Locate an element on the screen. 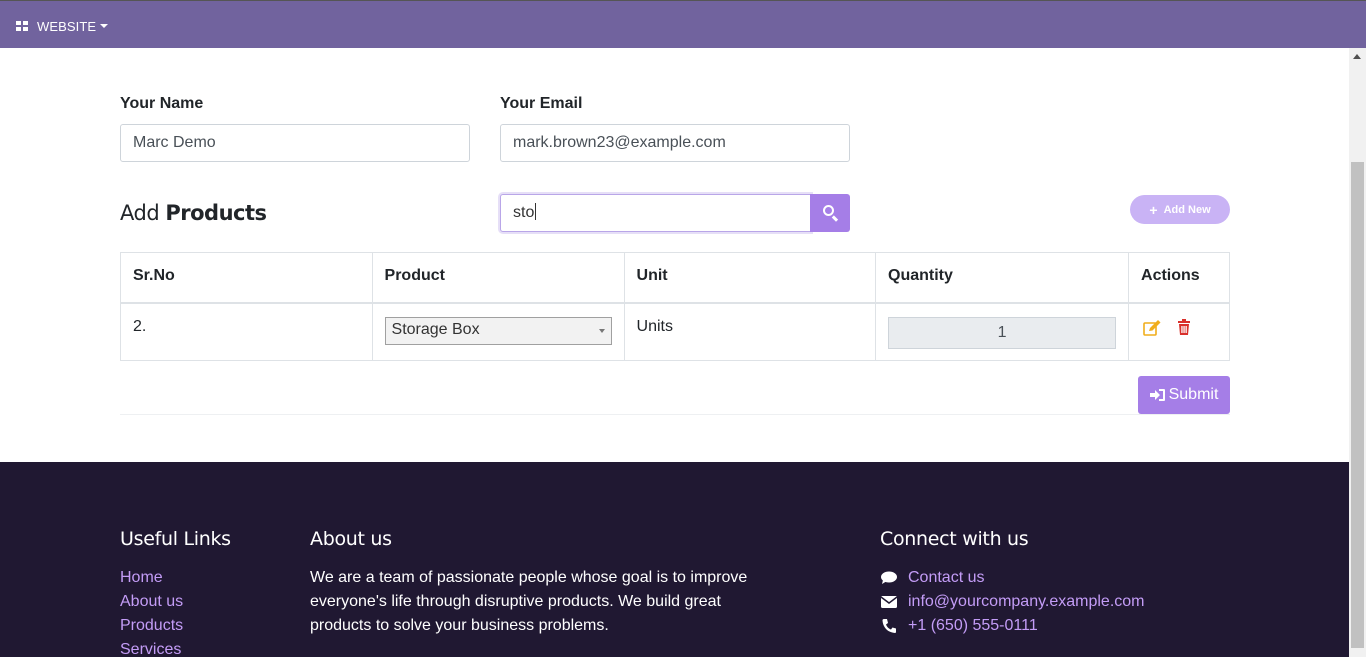 The height and width of the screenshot is (659, 1366). product-search: sto is located at coordinates (675, 213).